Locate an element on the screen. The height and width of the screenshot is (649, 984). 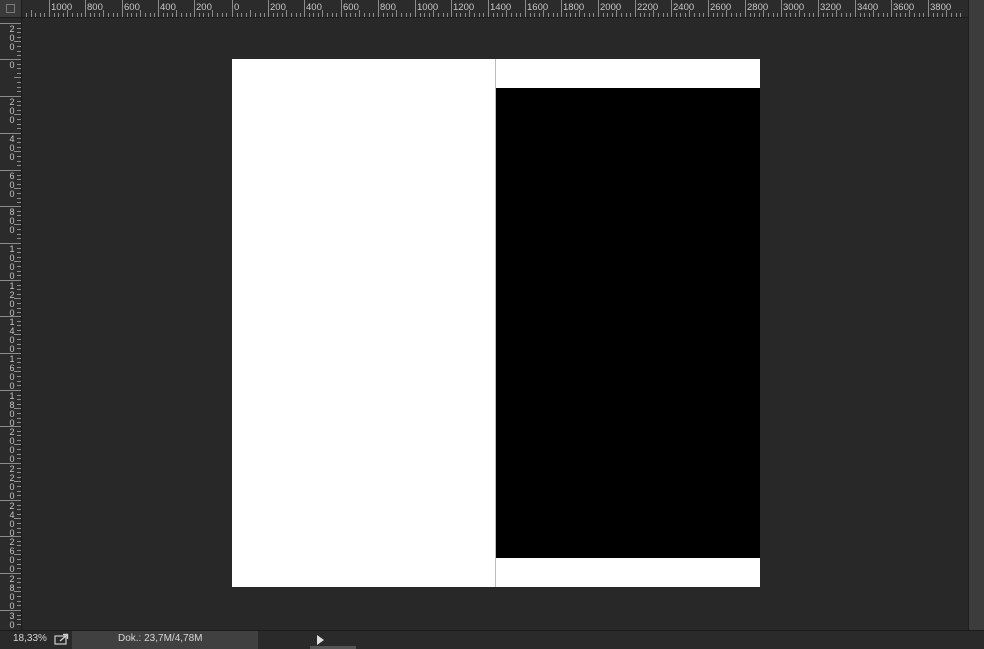
zoom-level: 18,33% is located at coordinates (30, 638).